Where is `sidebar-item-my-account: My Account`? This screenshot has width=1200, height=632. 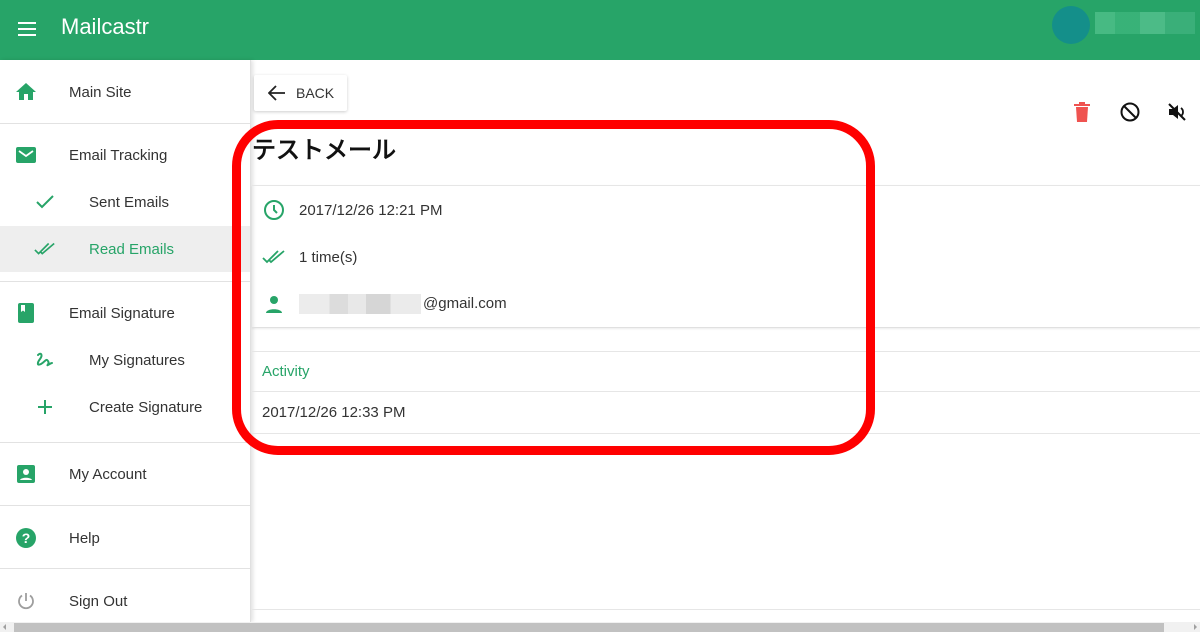
sidebar-item-my-account: My Account is located at coordinates (125, 474).